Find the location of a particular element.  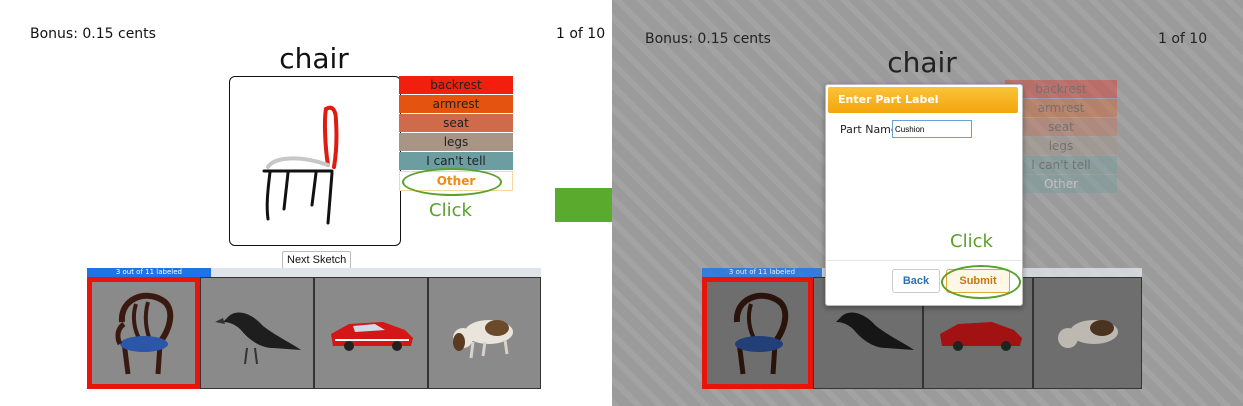

chair-image-dimmed is located at coordinates (761, 333).